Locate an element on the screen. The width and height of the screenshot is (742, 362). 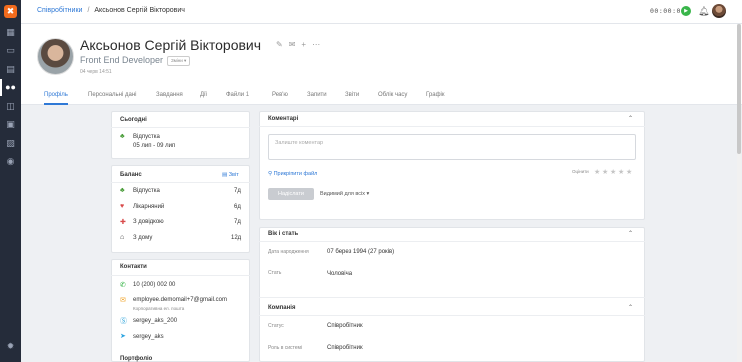
profile-actions: ✎✉+⋯ is located at coordinates (301, 44).